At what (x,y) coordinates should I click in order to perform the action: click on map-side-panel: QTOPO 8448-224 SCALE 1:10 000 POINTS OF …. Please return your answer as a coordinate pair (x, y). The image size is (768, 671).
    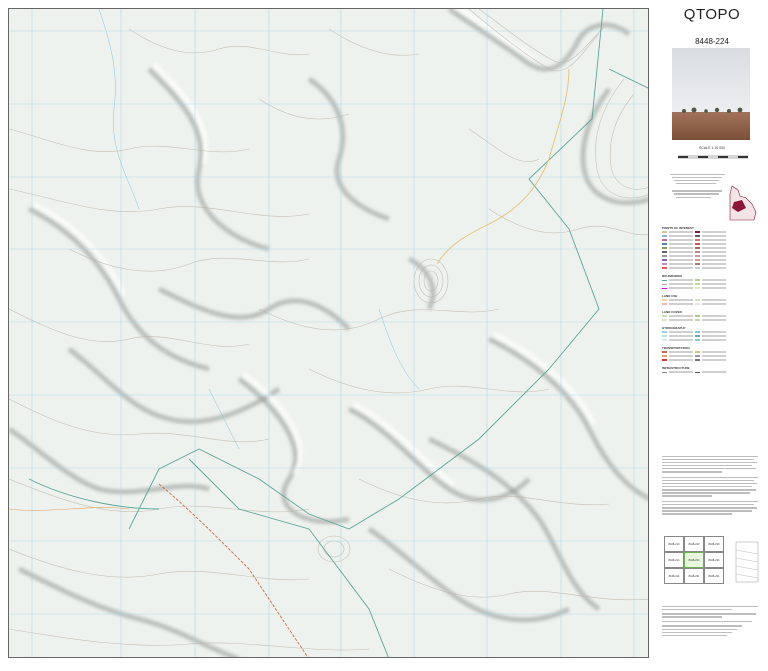
    Looking at the image, I should click on (712, 335).